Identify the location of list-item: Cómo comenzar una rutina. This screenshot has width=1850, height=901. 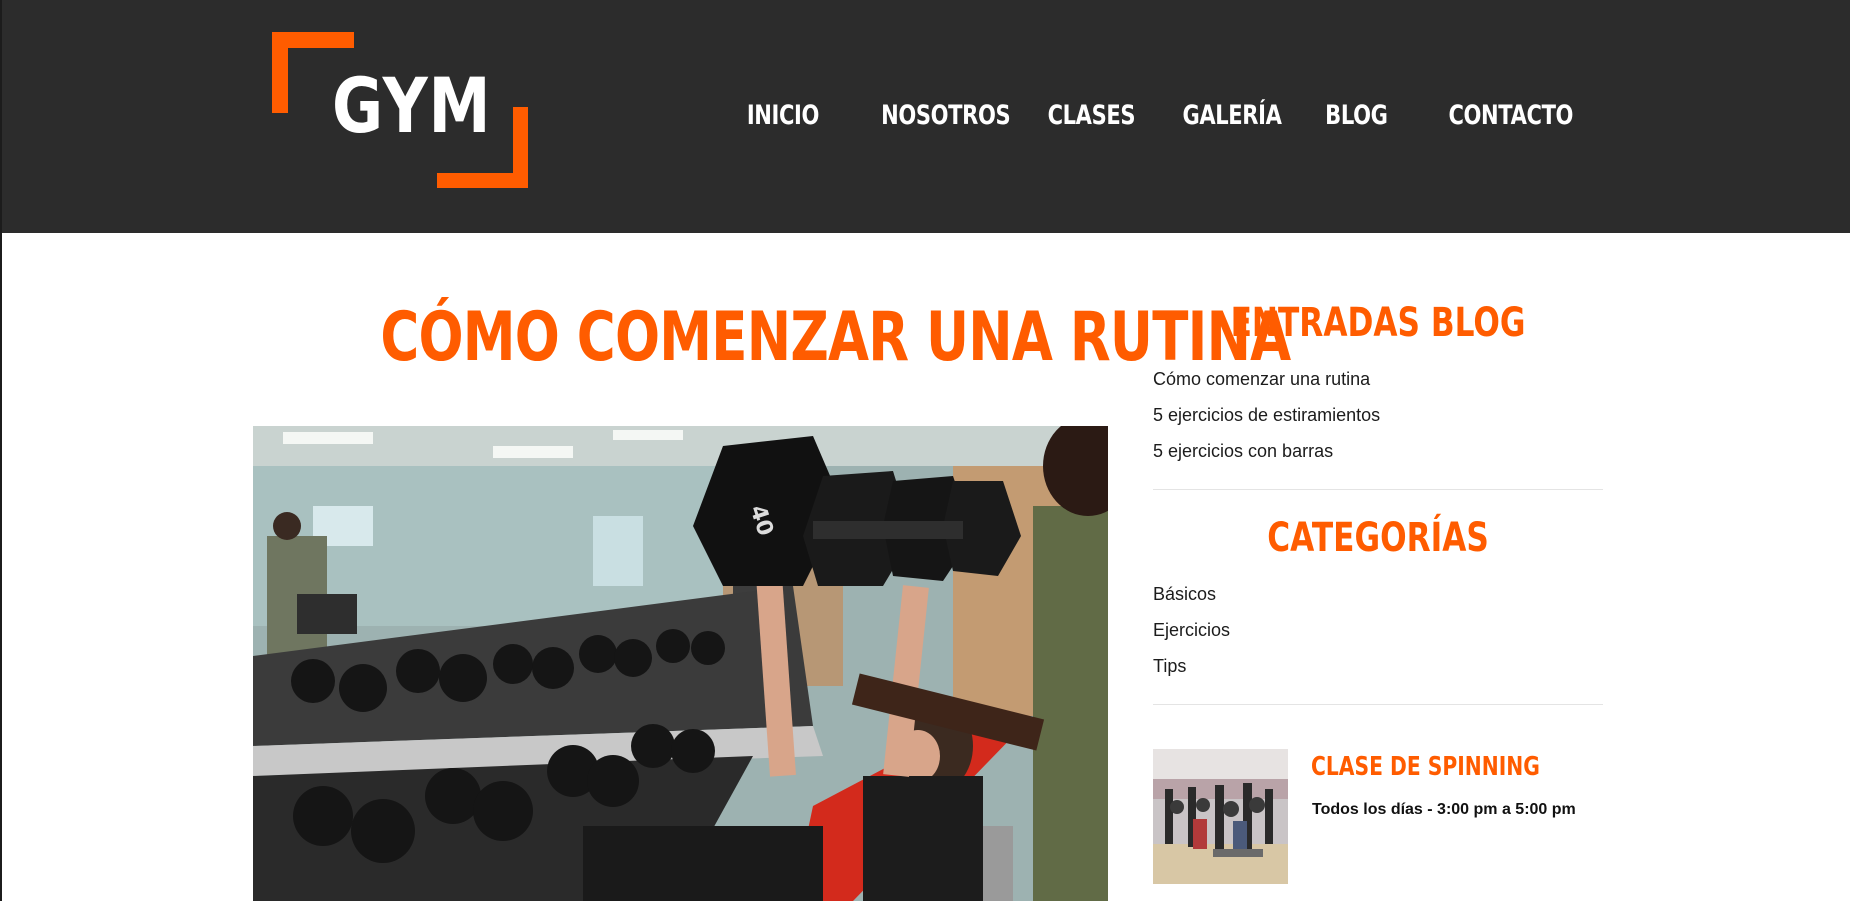
(1378, 379).